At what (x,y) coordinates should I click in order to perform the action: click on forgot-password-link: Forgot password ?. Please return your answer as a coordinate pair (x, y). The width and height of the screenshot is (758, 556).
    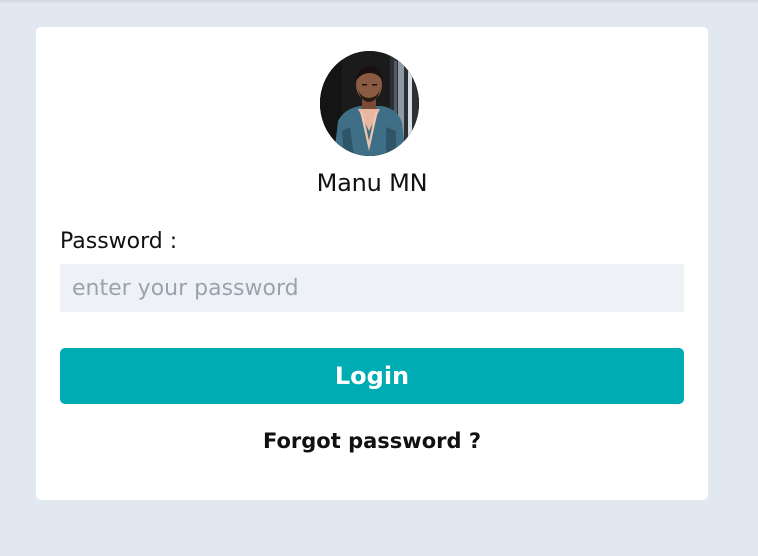
    Looking at the image, I should click on (372, 441).